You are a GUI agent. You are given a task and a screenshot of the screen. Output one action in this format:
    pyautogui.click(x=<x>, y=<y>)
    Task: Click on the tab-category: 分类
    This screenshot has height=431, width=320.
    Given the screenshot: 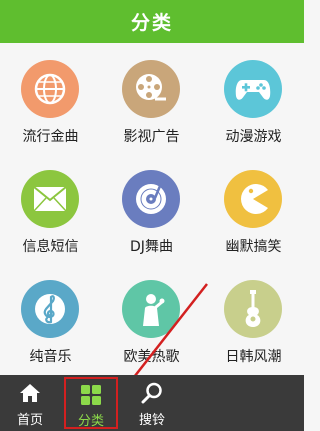 What is the action you would take?
    pyautogui.click(x=91, y=403)
    